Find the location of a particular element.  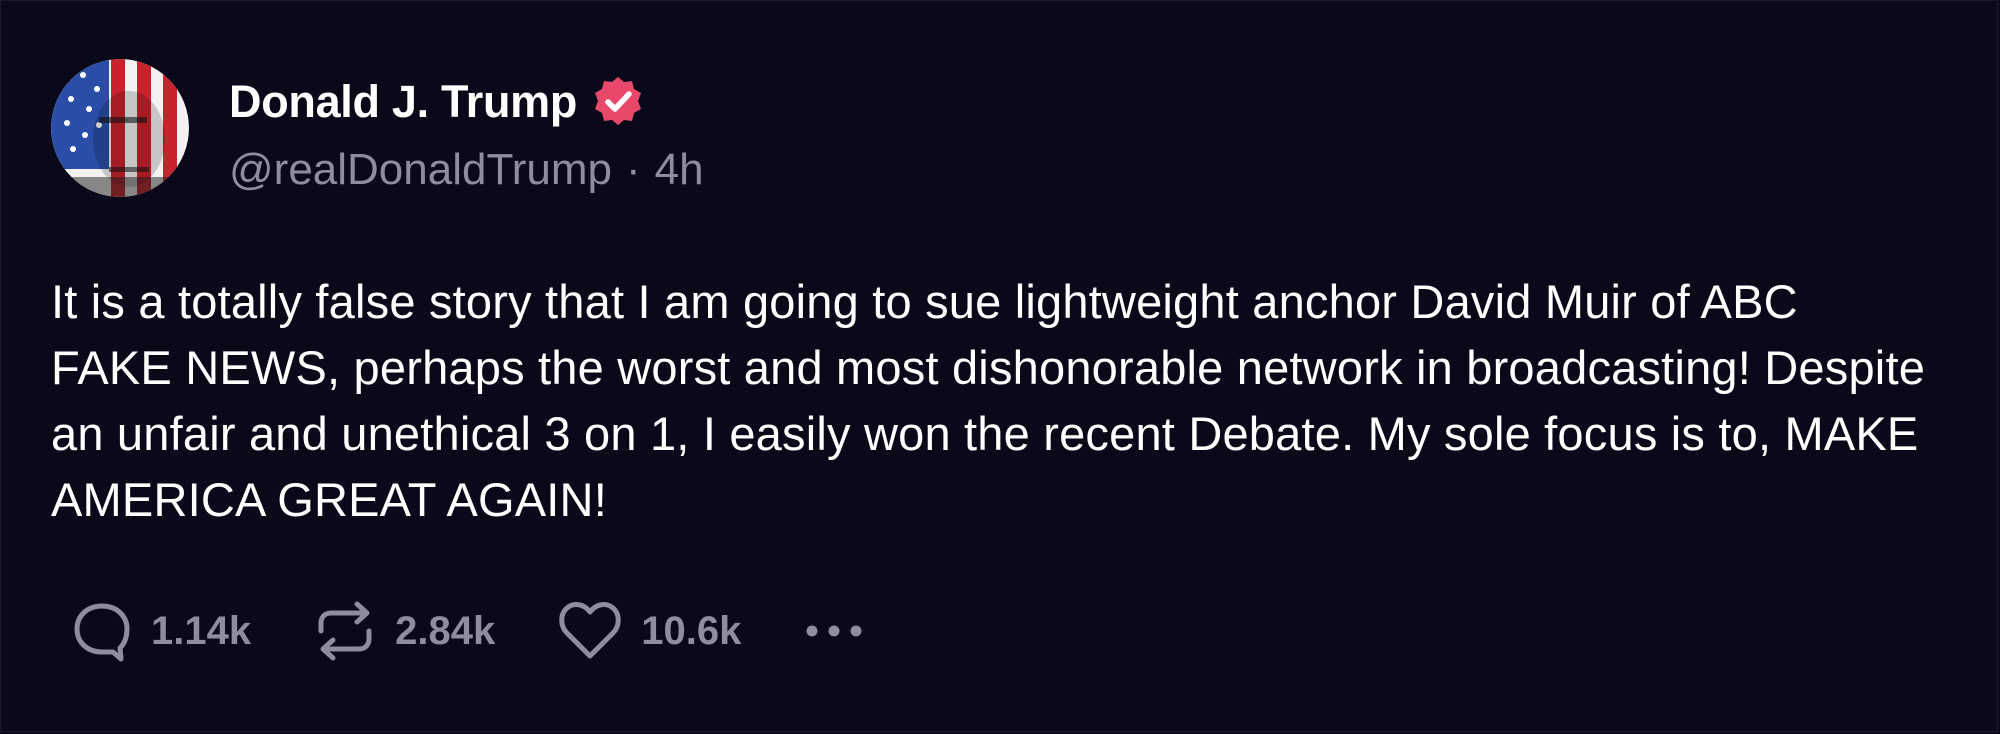

repost-button: 2.84k is located at coordinates (404, 631).